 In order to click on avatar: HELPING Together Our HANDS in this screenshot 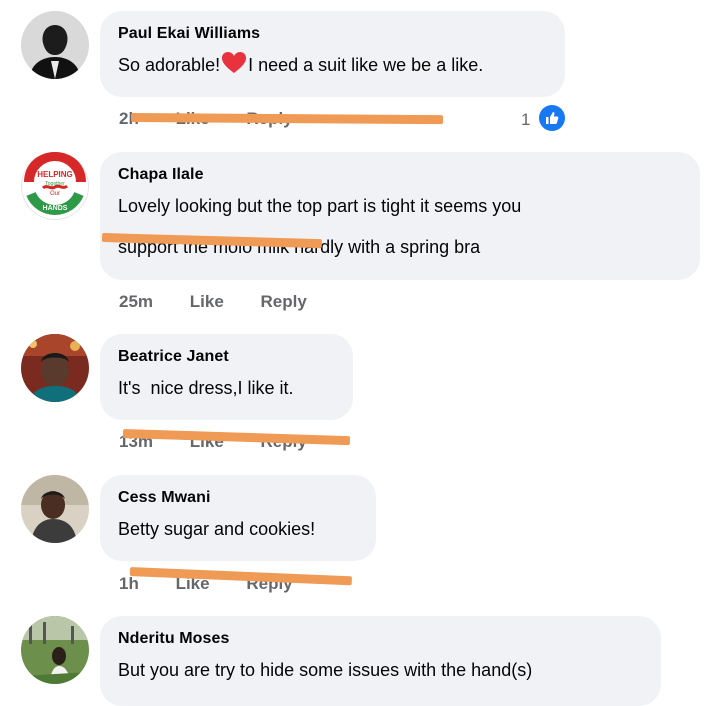, I will do `click(55, 186)`.